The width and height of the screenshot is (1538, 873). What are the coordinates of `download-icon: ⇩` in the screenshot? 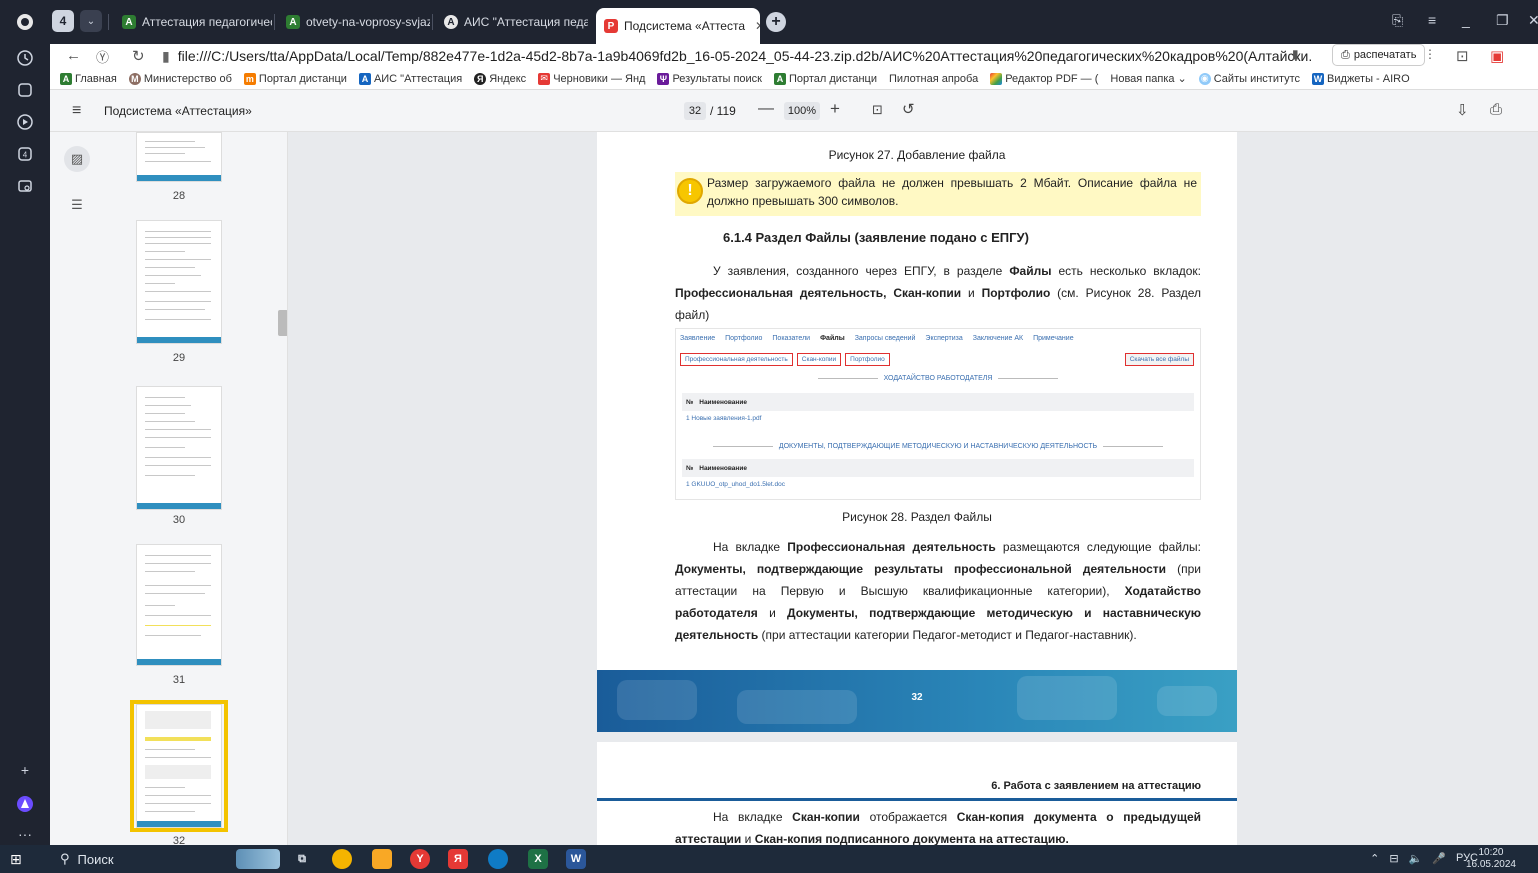 It's located at (1462, 110).